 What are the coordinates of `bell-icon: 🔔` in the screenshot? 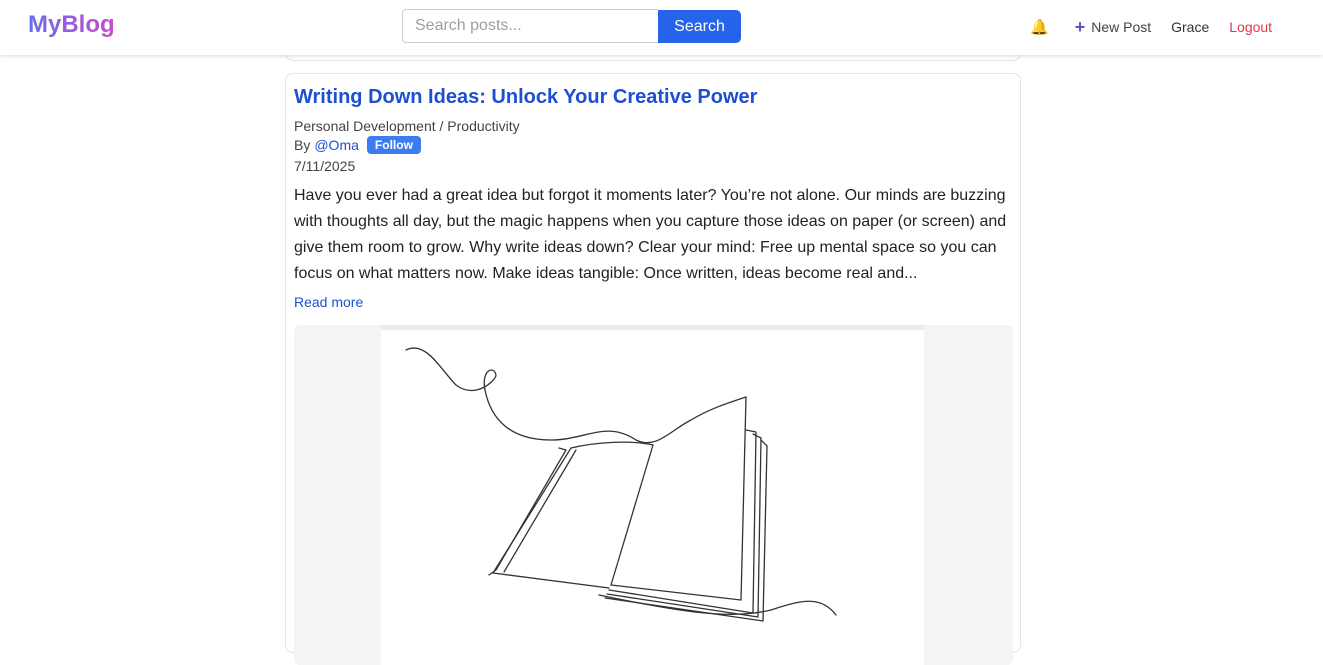 It's located at (1039, 27).